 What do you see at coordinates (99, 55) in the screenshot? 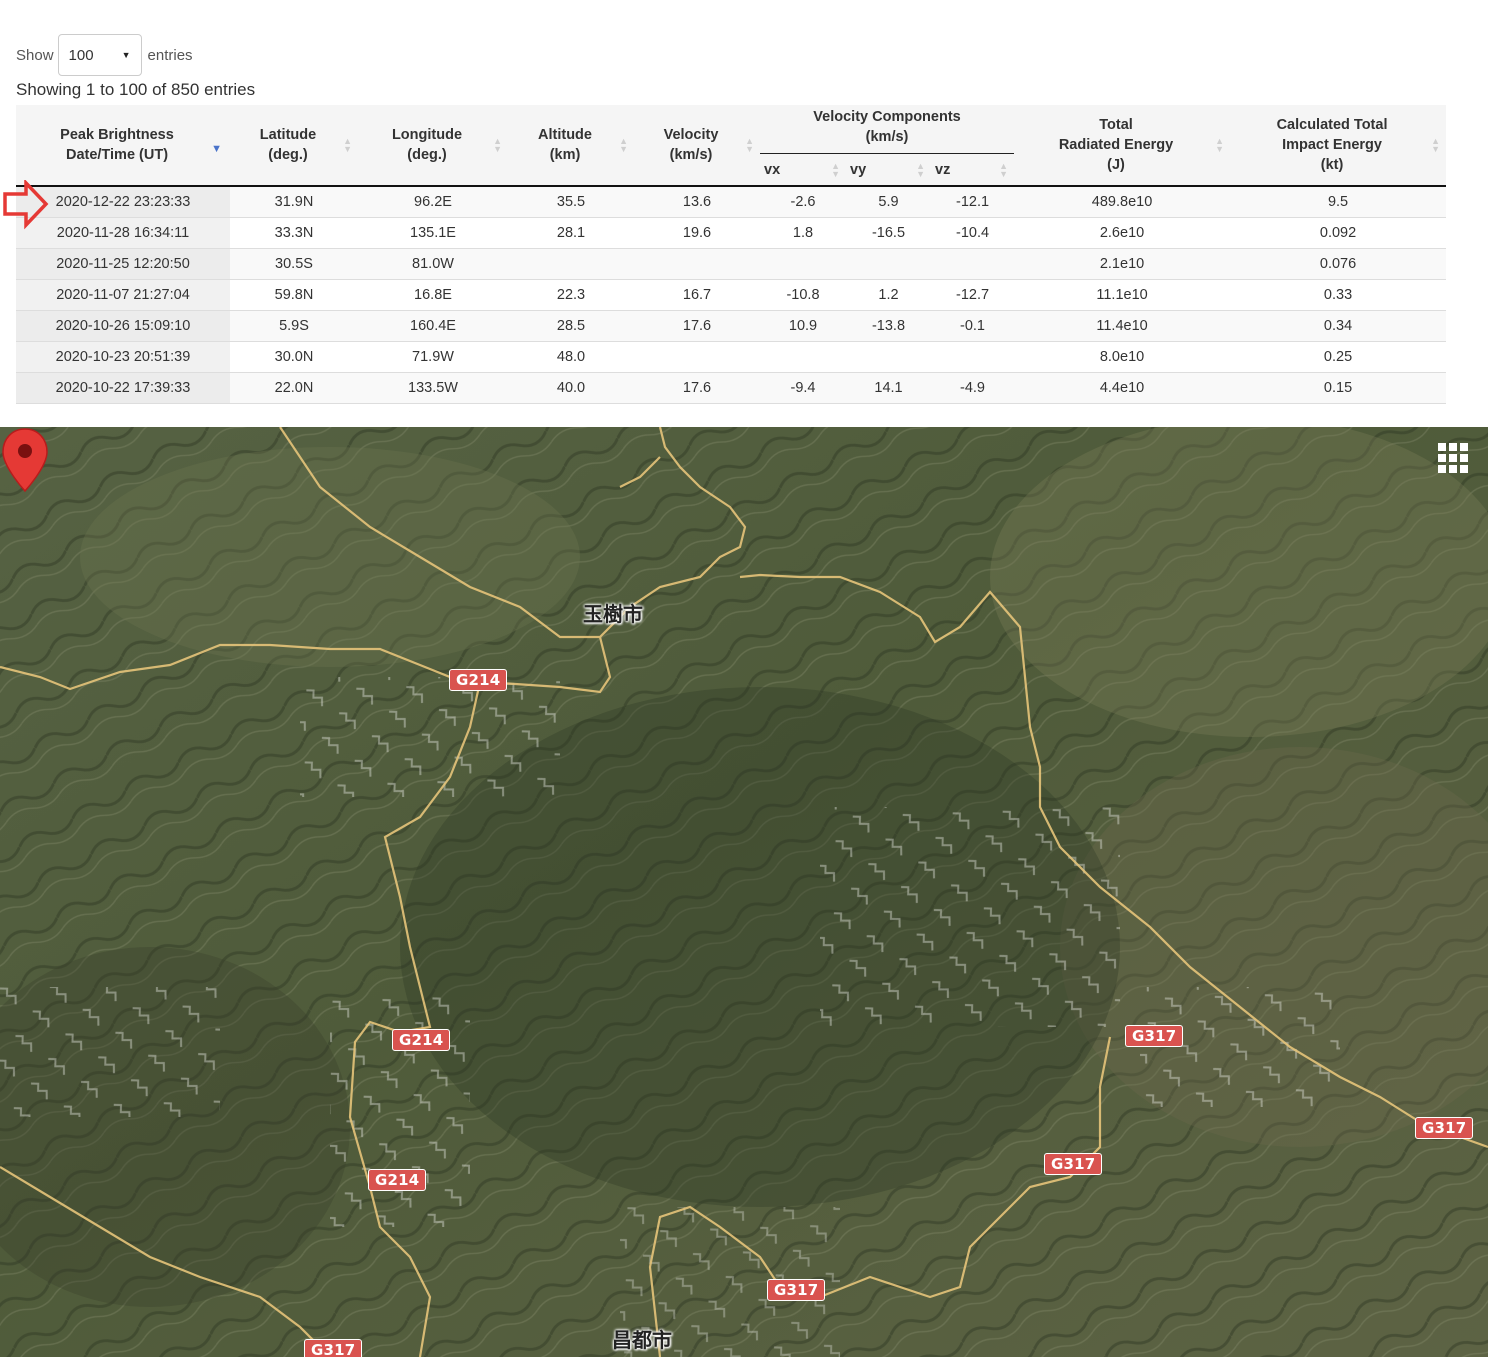
I see `page-length-select: 100 ▼` at bounding box center [99, 55].